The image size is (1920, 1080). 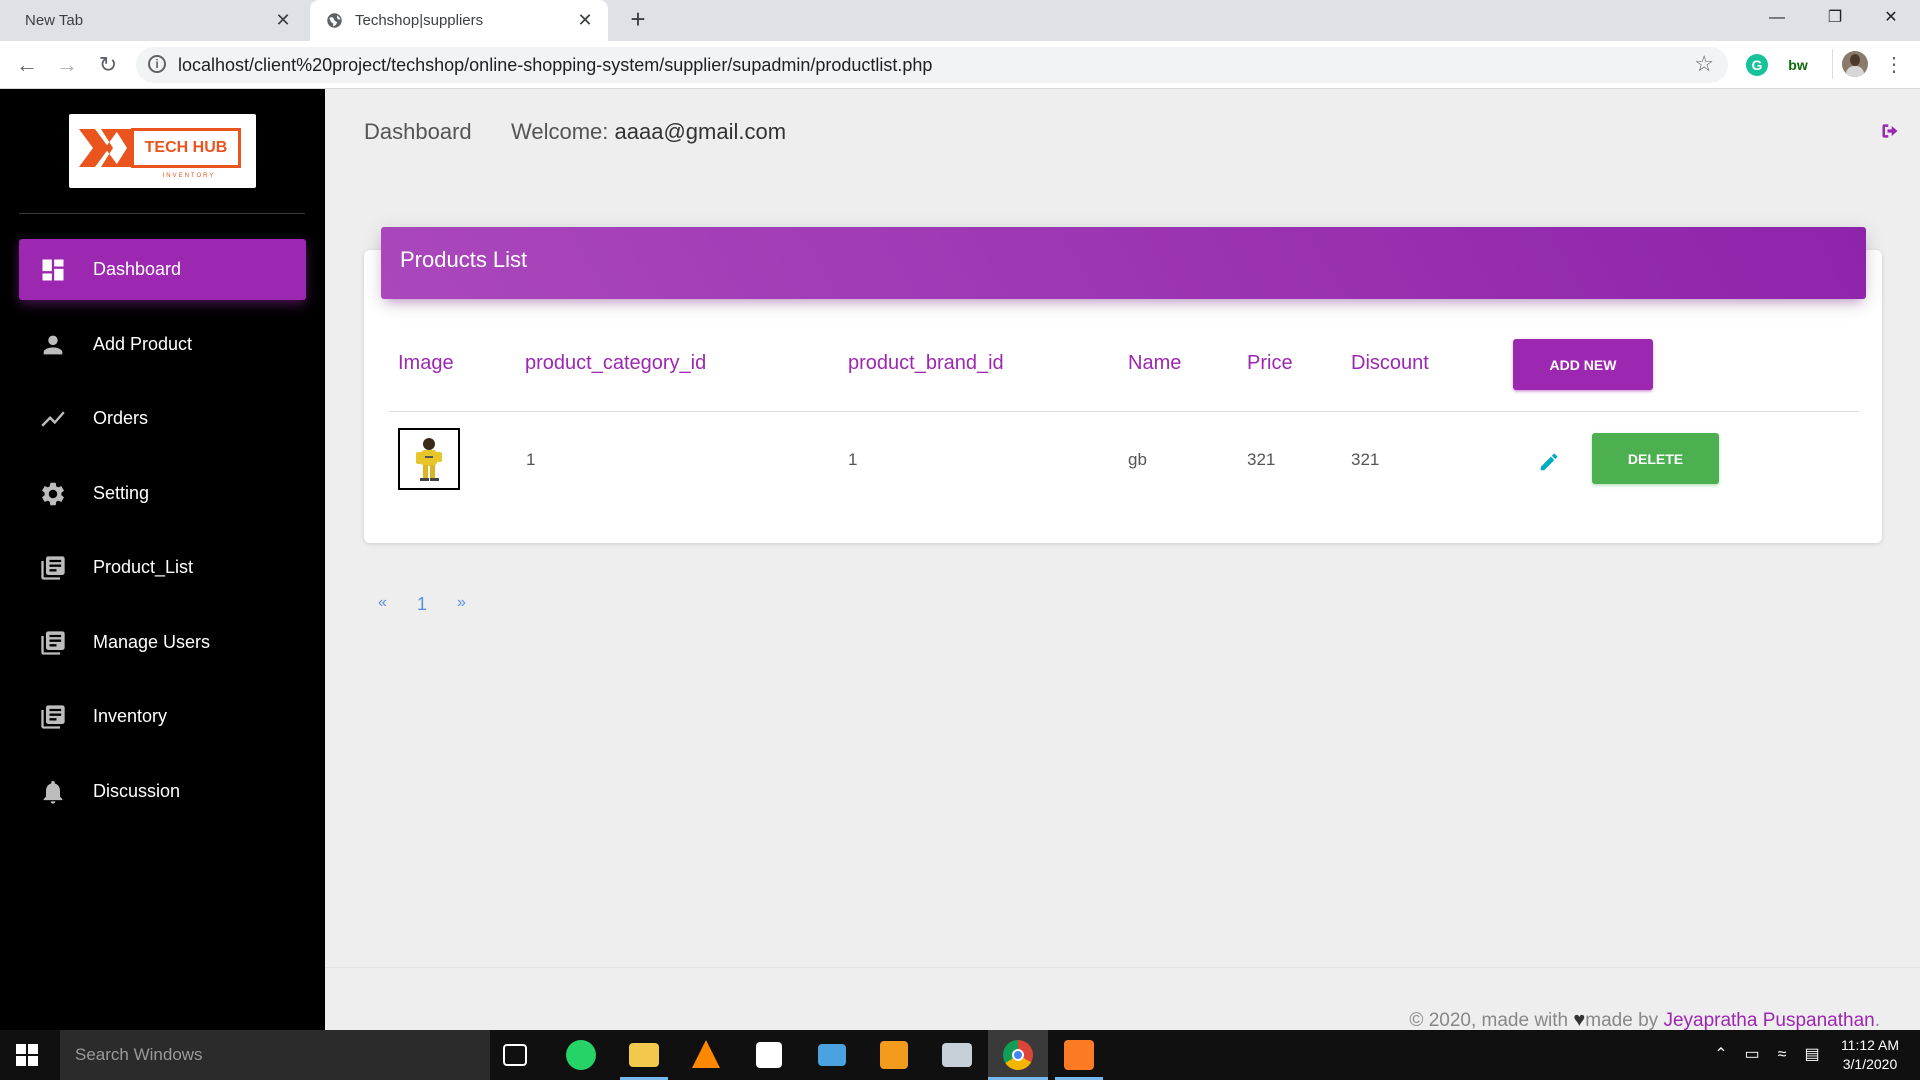 What do you see at coordinates (1890, 131) in the screenshot?
I see `logout-icon` at bounding box center [1890, 131].